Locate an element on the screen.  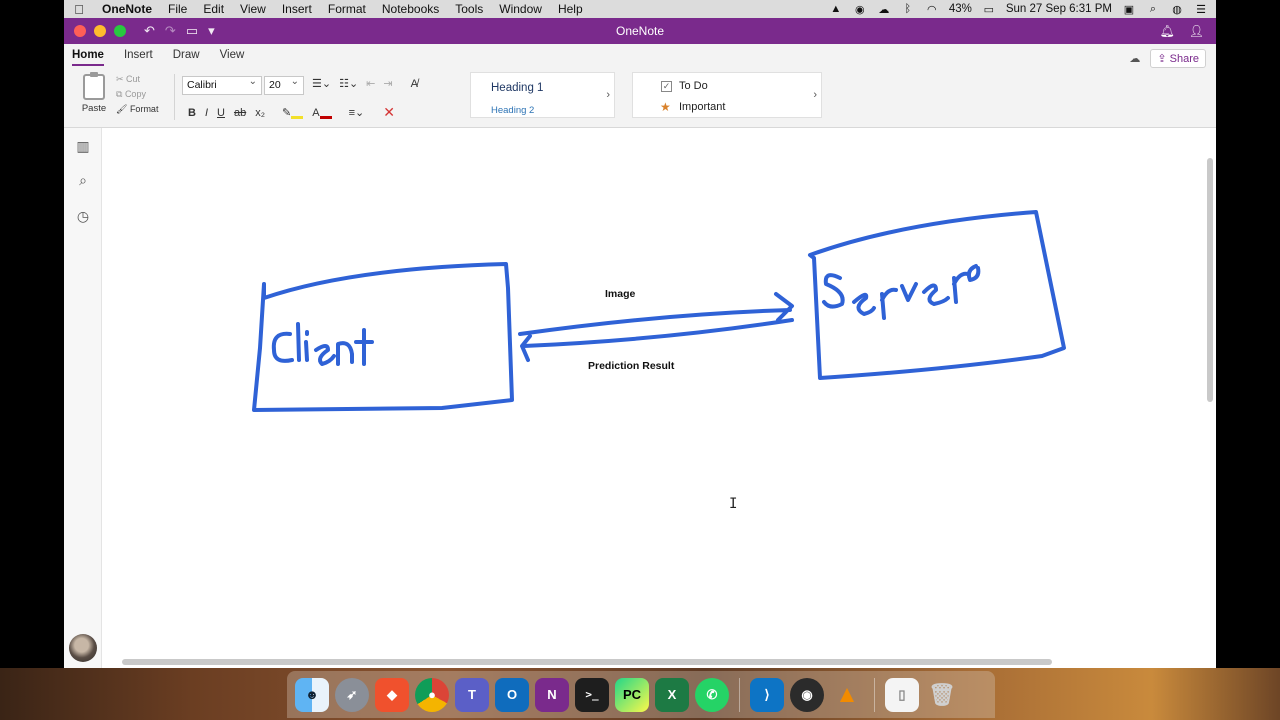
text-cursor-icon: I is located at coordinates (733, 504).